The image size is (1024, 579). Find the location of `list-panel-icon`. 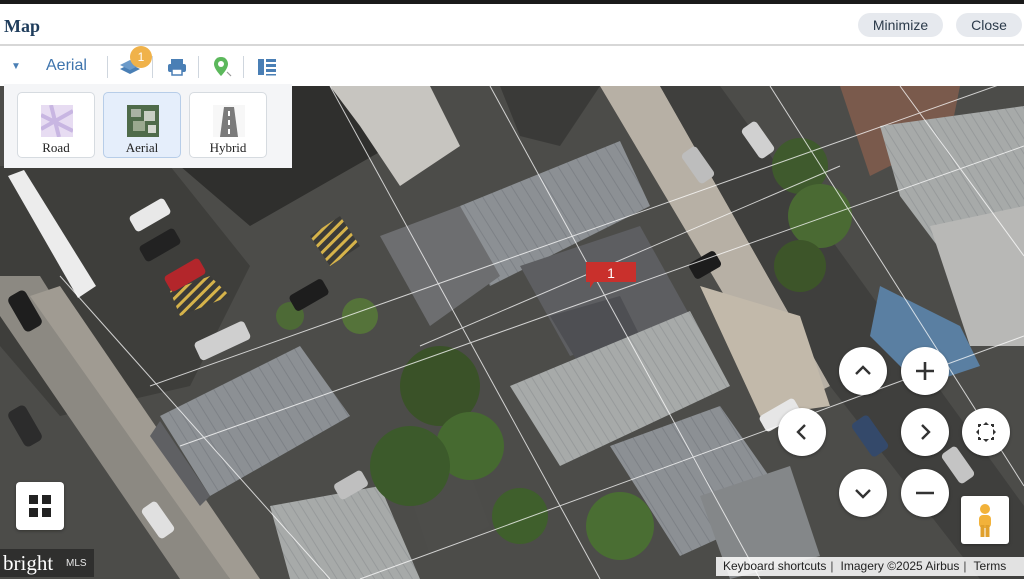

list-panel-icon is located at coordinates (267, 67).